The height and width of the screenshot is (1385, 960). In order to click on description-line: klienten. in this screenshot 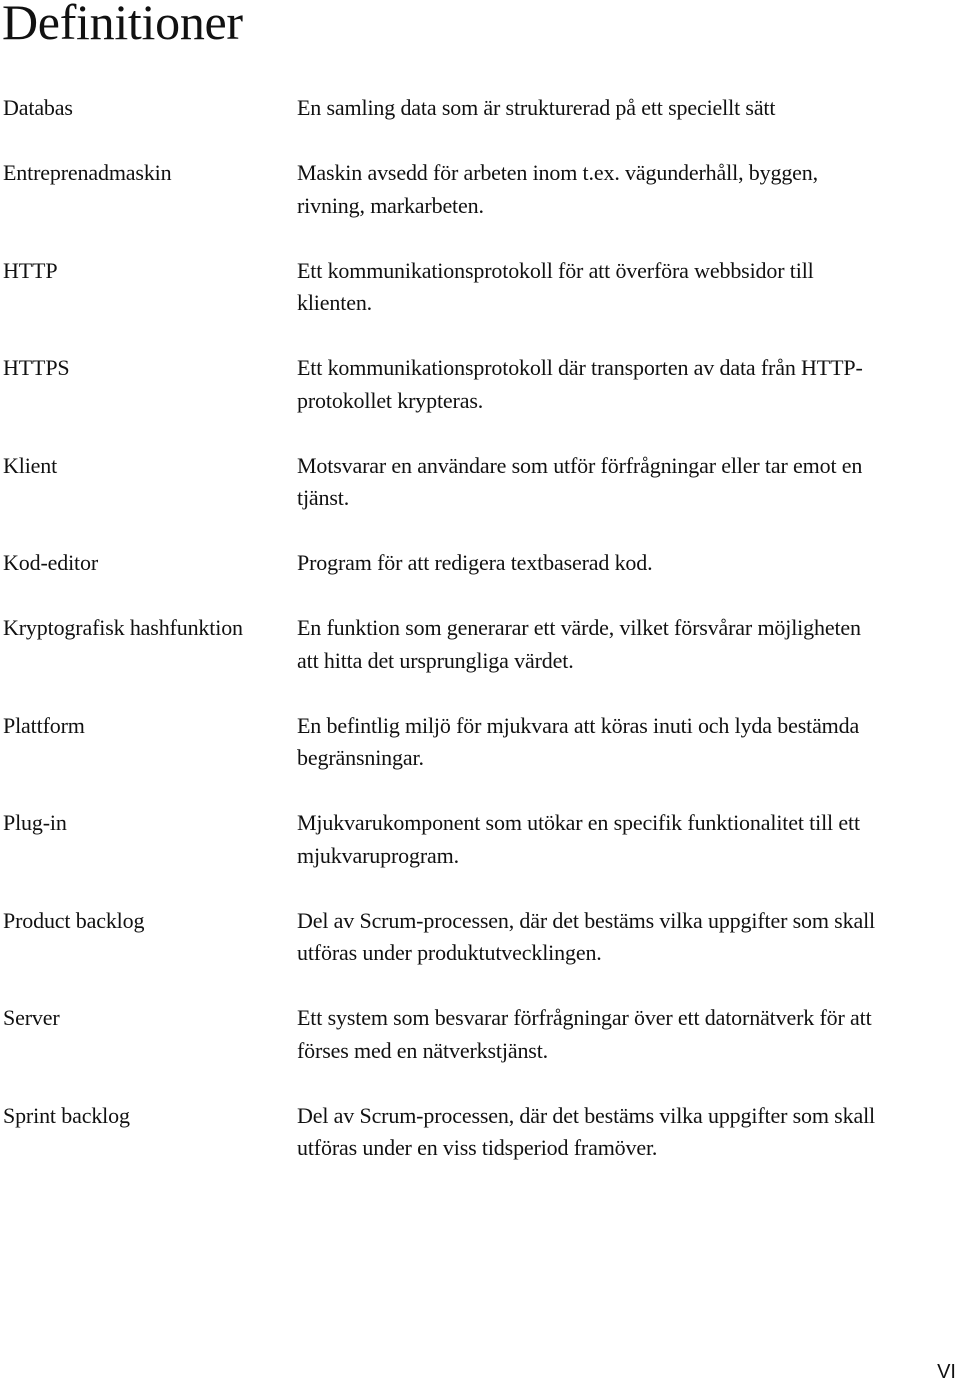, I will do `click(335, 302)`.